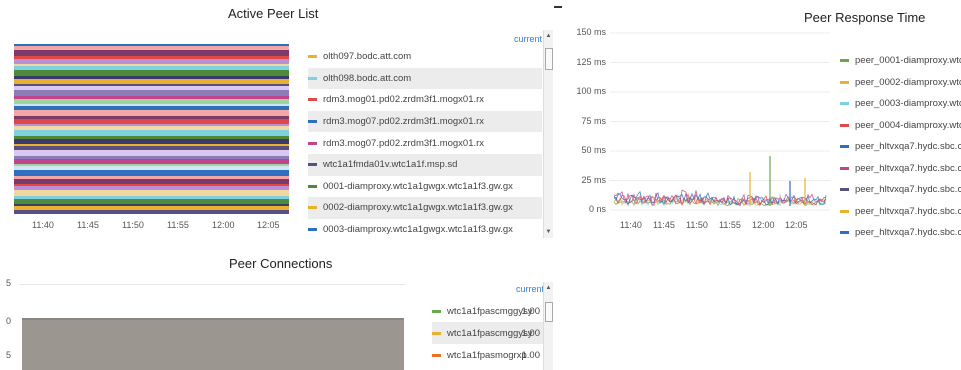  I want to click on peer-connections-area, so click(213, 344).